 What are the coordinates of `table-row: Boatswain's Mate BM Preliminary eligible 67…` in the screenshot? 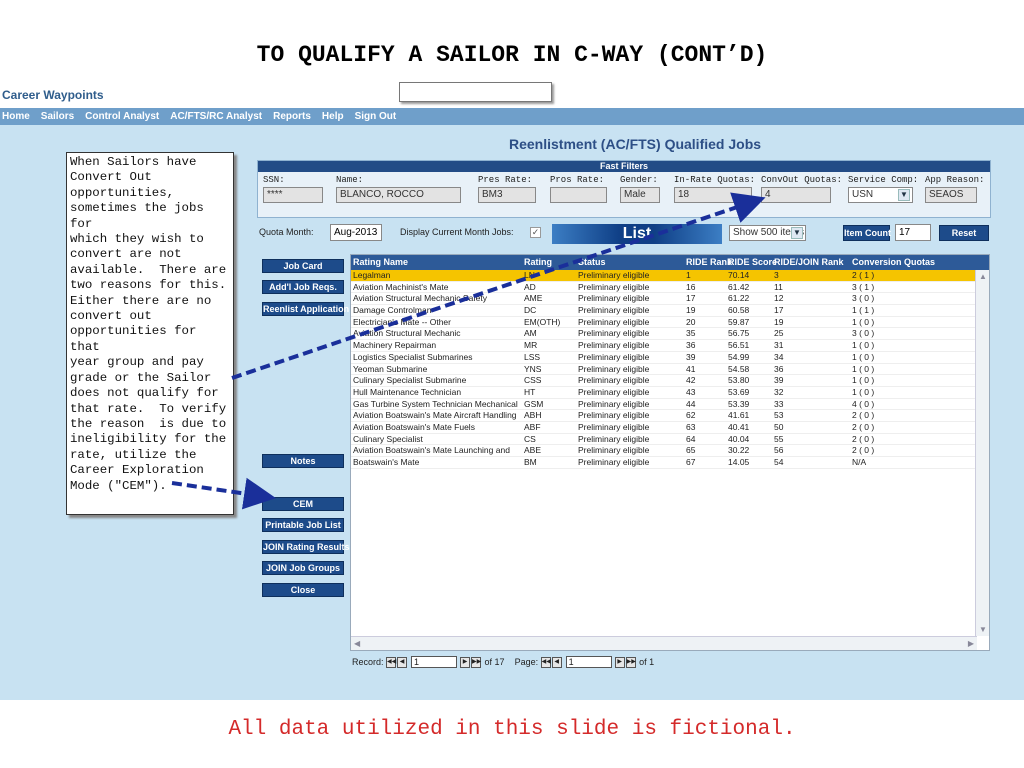 It's located at (670, 463).